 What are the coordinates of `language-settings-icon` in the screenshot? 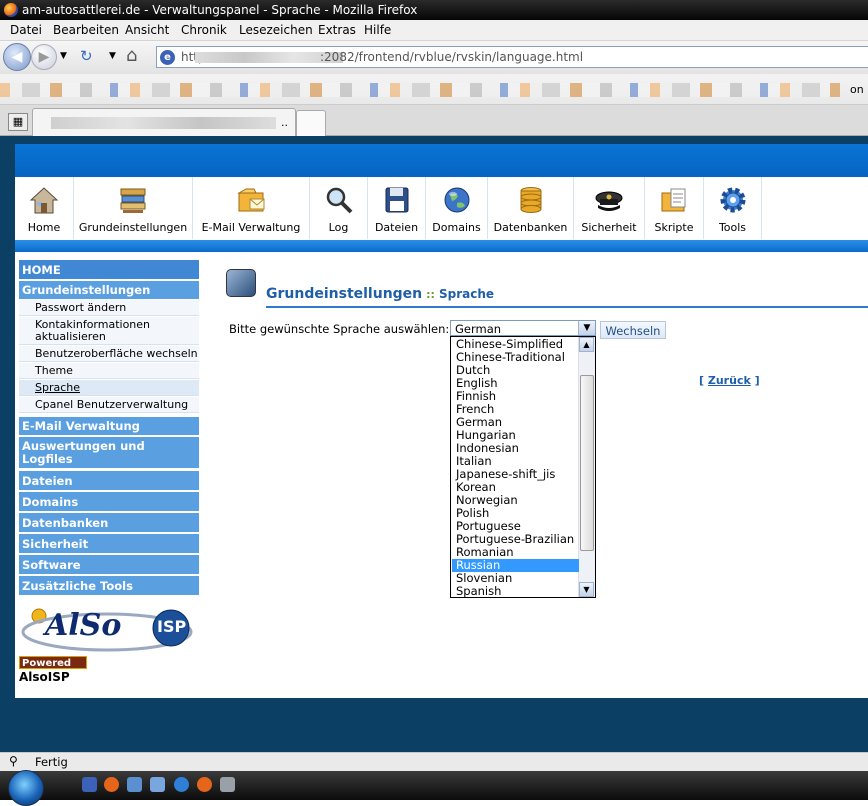 It's located at (241, 283).